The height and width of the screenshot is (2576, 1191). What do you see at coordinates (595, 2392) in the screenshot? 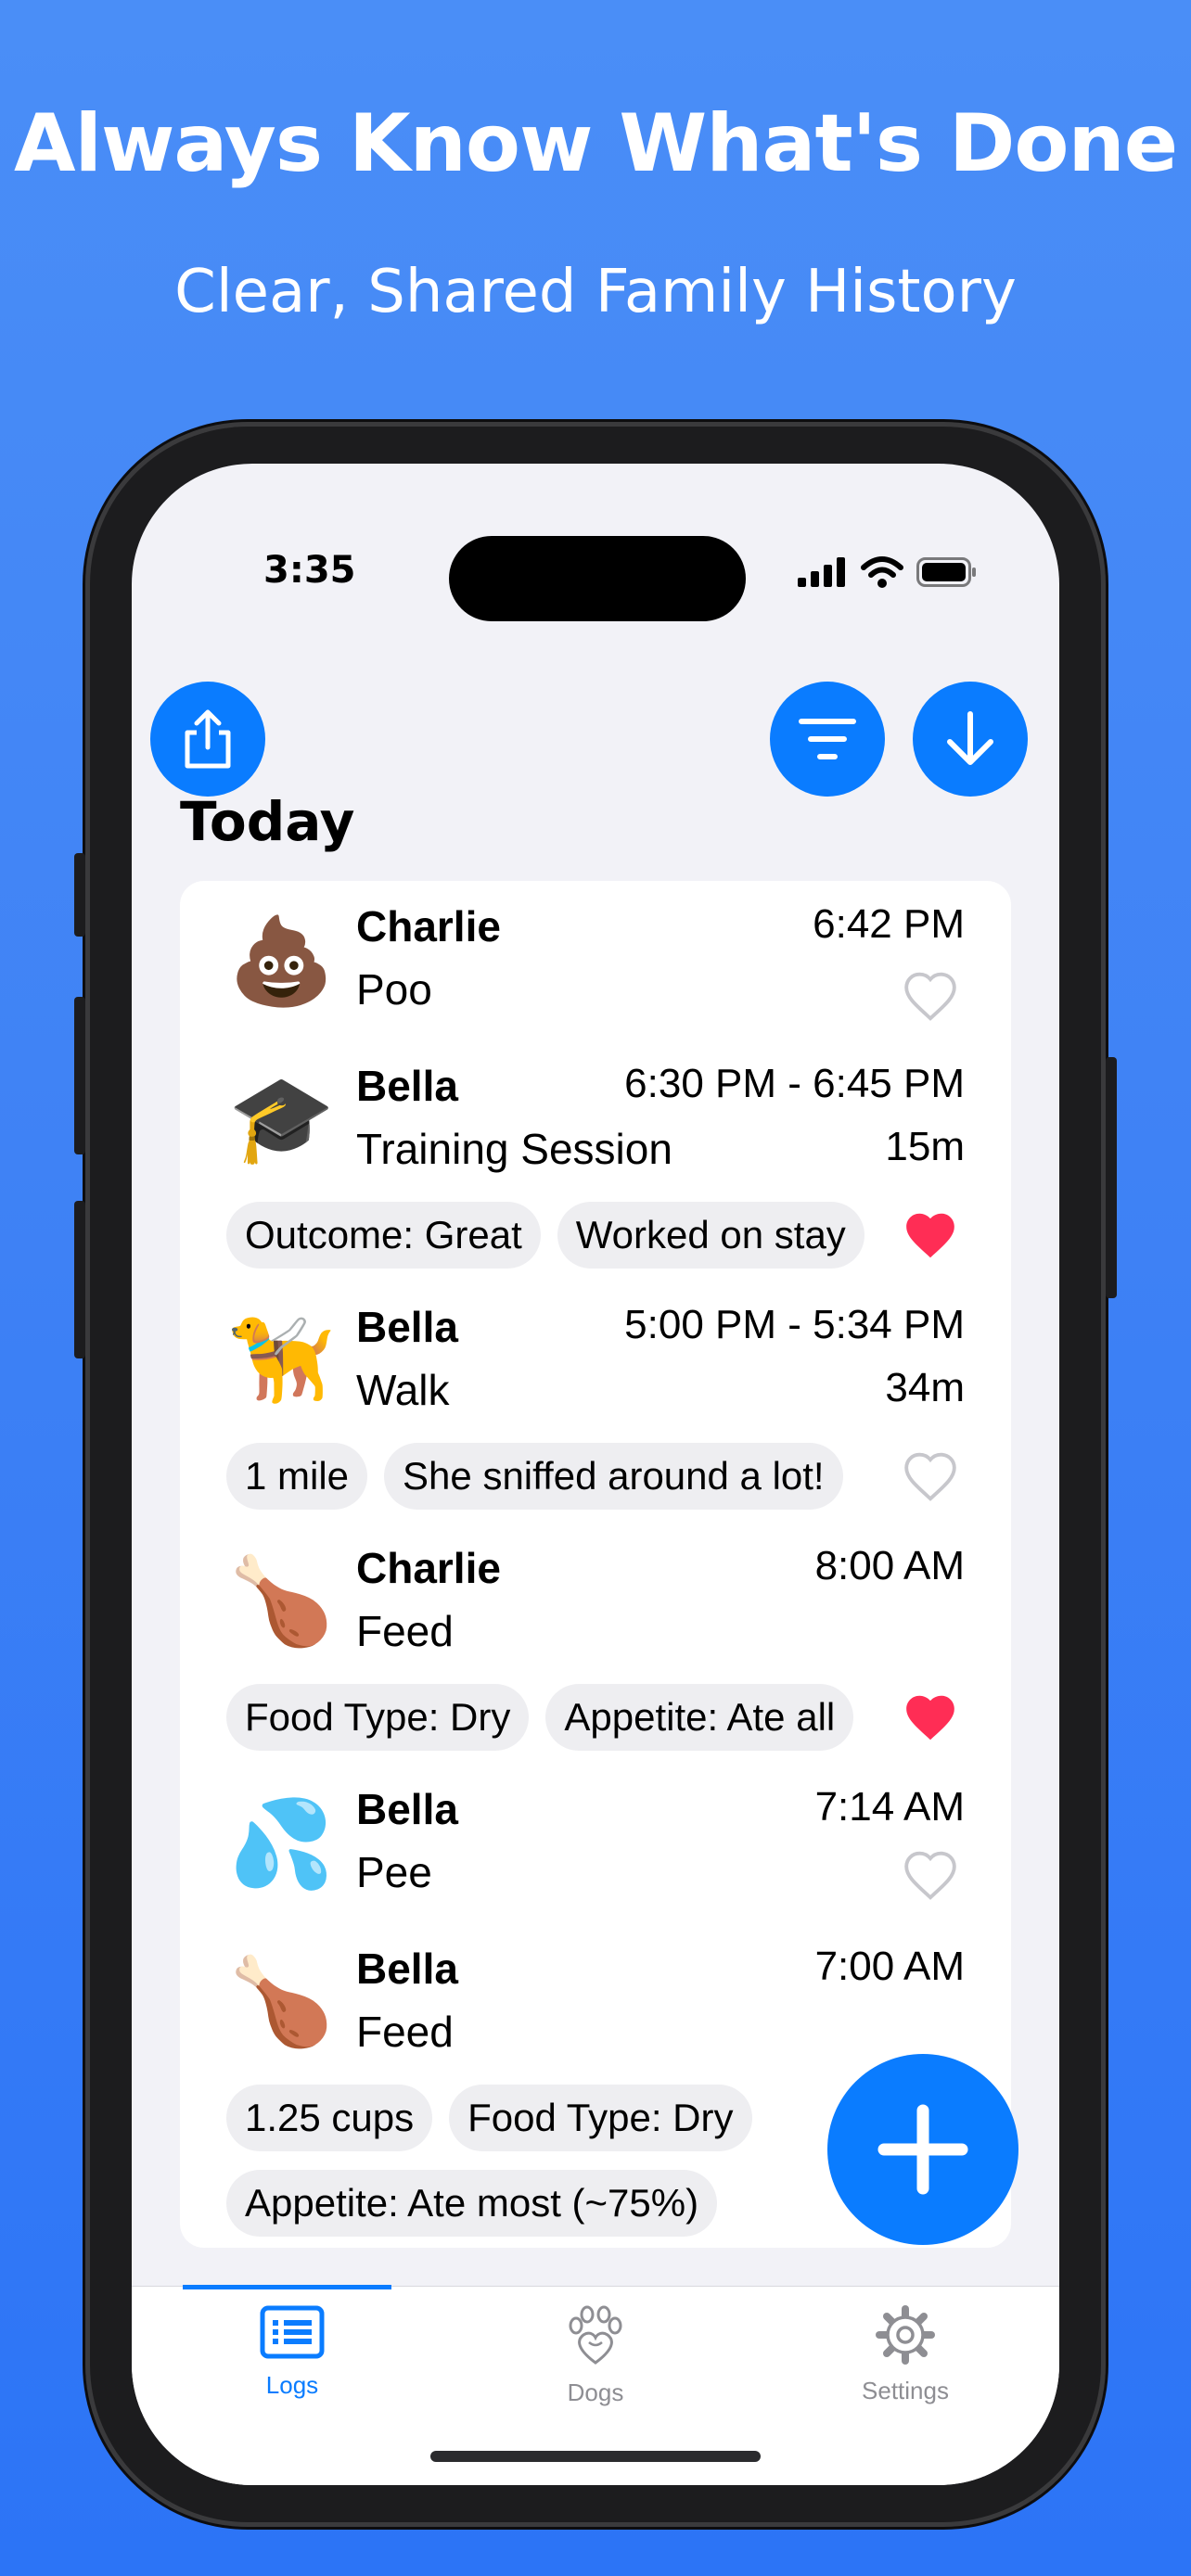
I see `tab-label: Dogs` at bounding box center [595, 2392].